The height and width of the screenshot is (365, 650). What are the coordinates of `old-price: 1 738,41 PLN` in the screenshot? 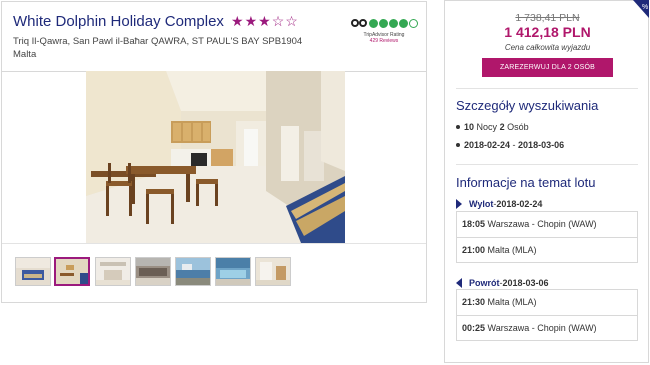 It's located at (547, 18).